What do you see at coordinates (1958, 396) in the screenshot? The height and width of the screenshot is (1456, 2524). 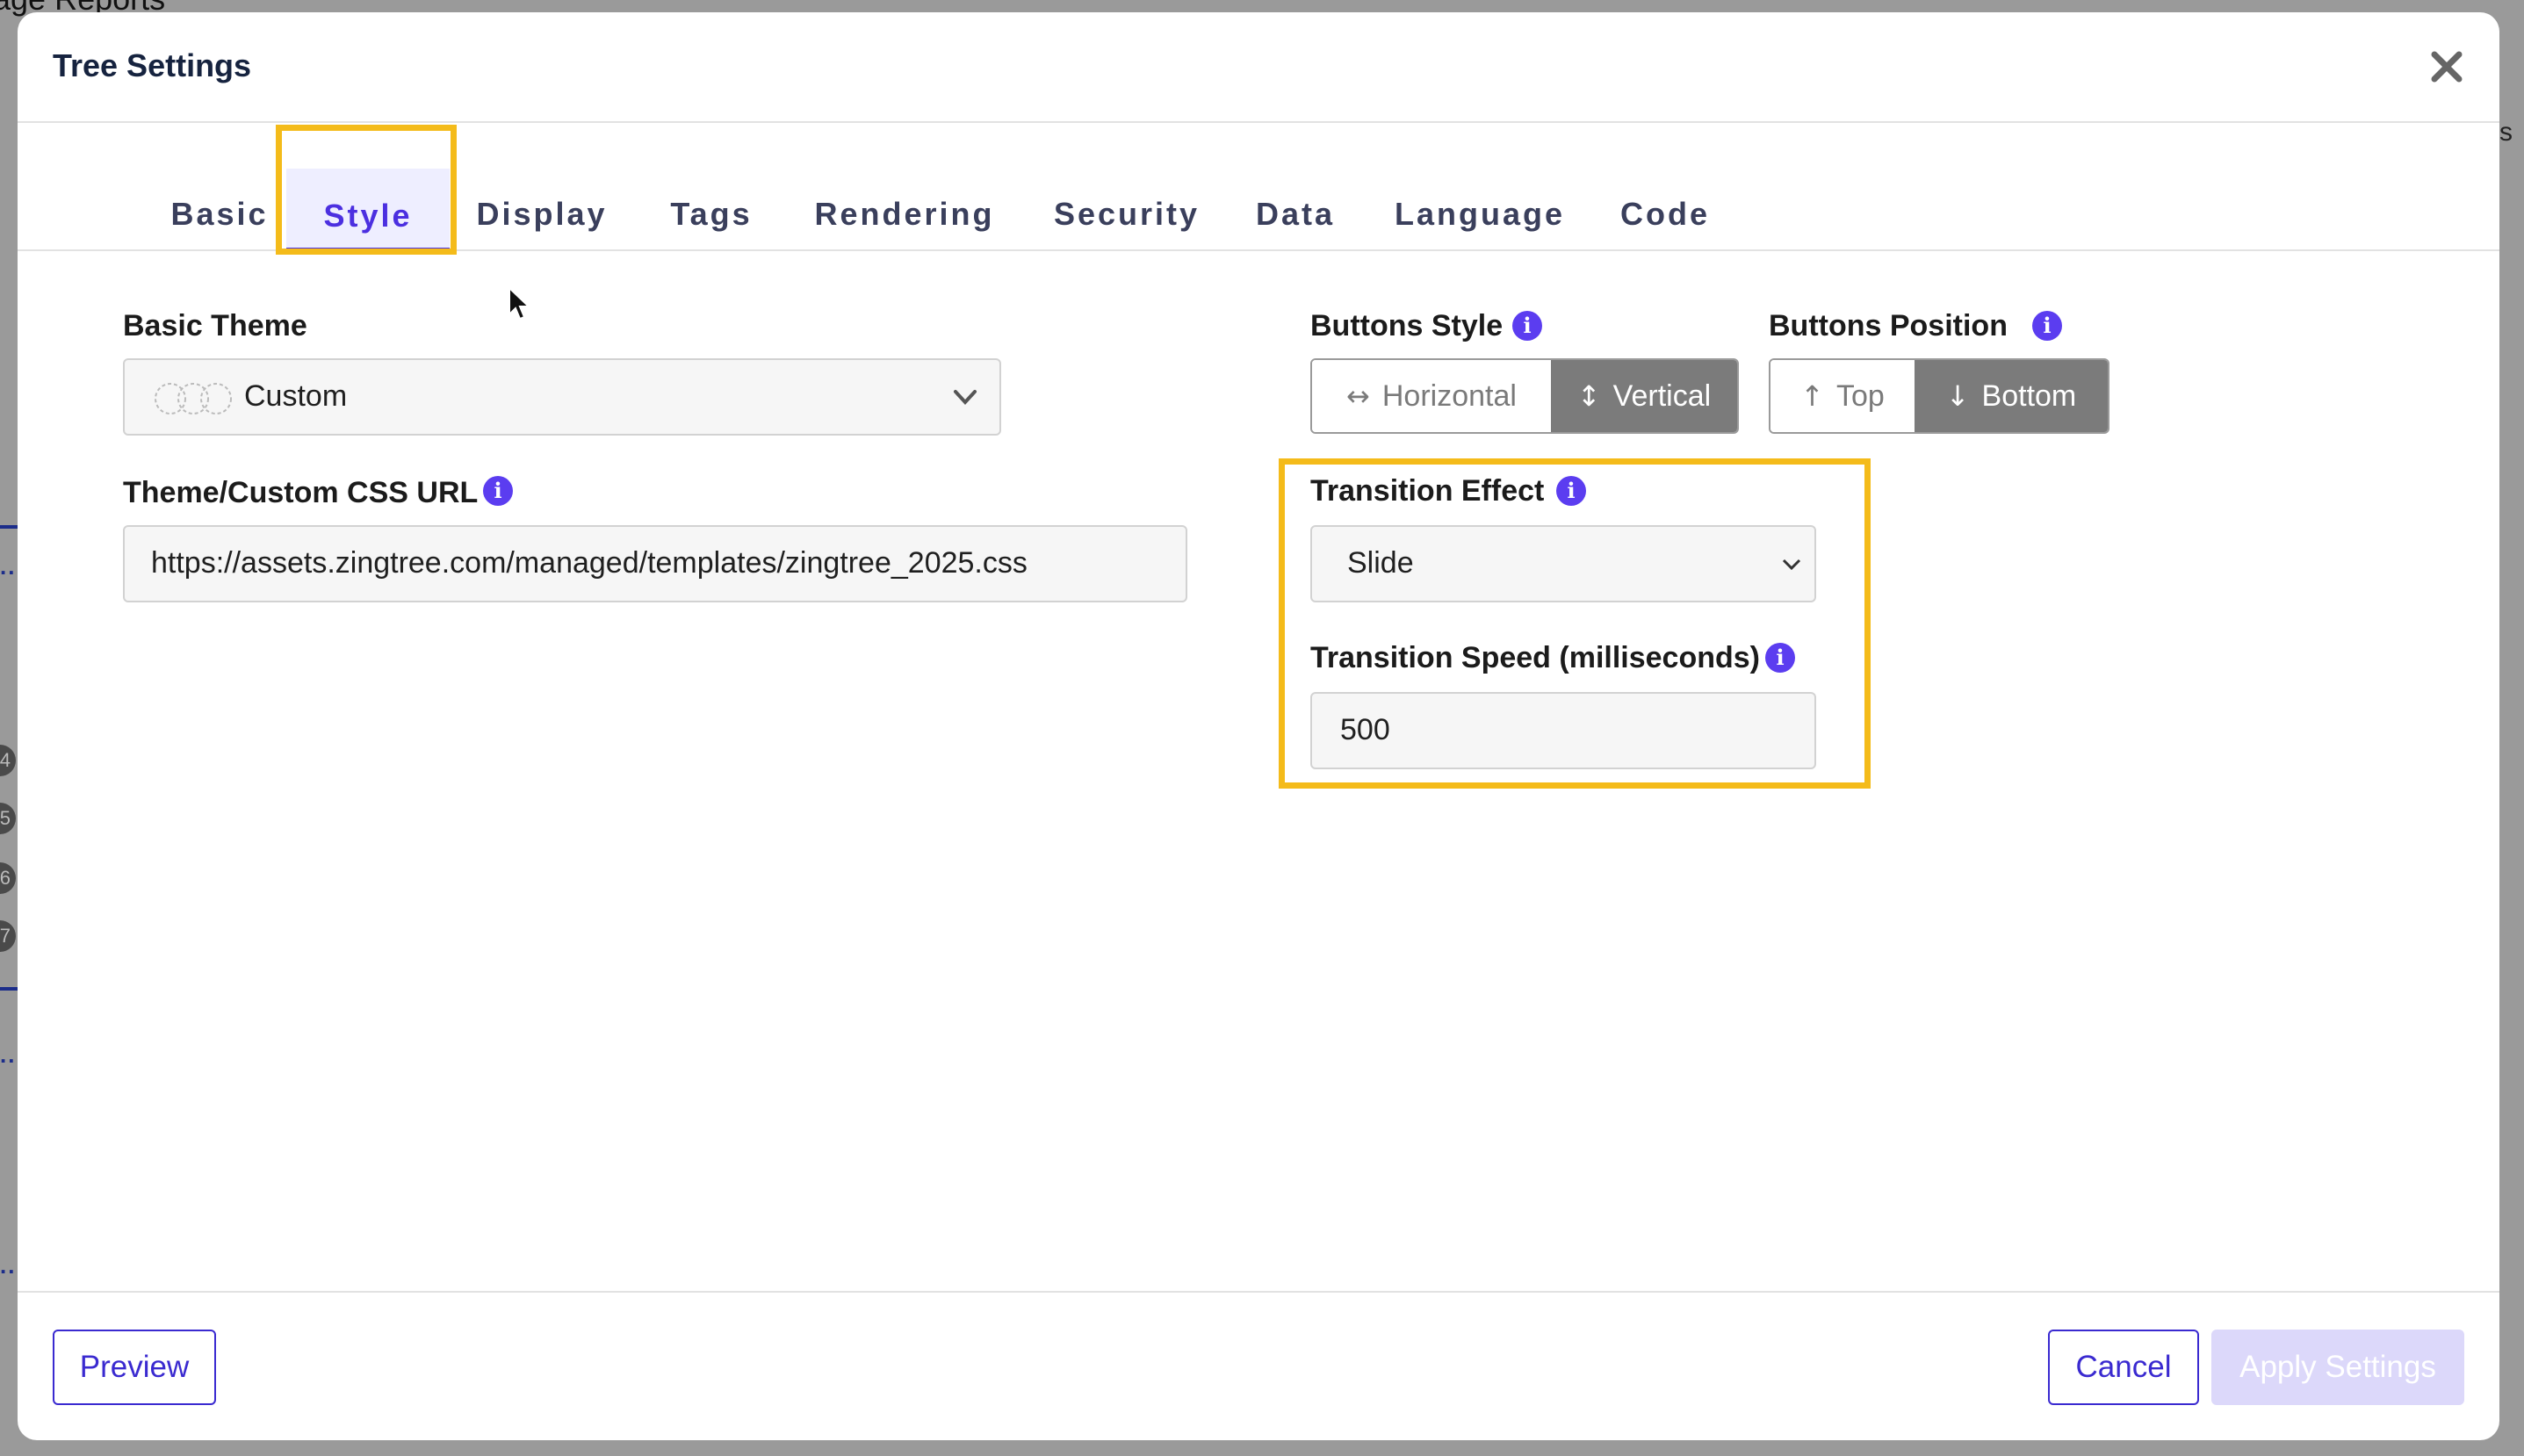 I see `arrow-down-icon: ↓` at bounding box center [1958, 396].